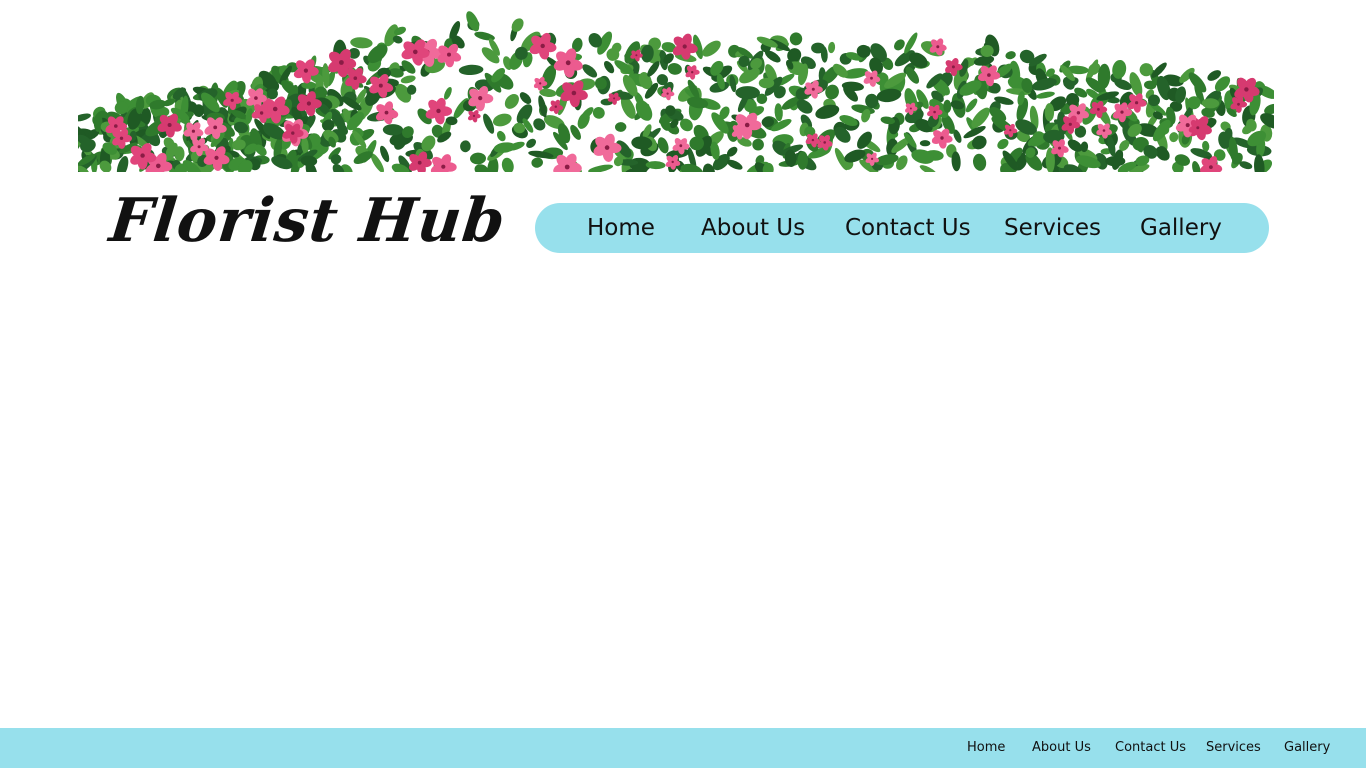 The image size is (1366, 768). I want to click on site-logo: Florist Hub, so click(307, 221).